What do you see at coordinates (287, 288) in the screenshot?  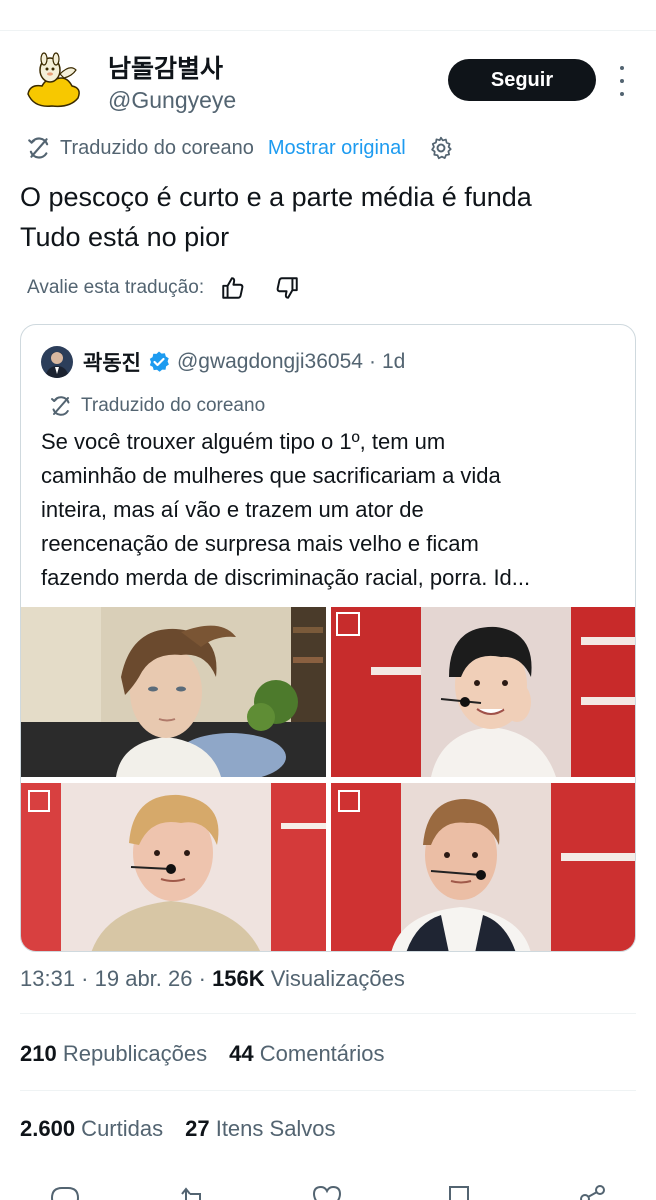 I see `thumbs-down-icon` at bounding box center [287, 288].